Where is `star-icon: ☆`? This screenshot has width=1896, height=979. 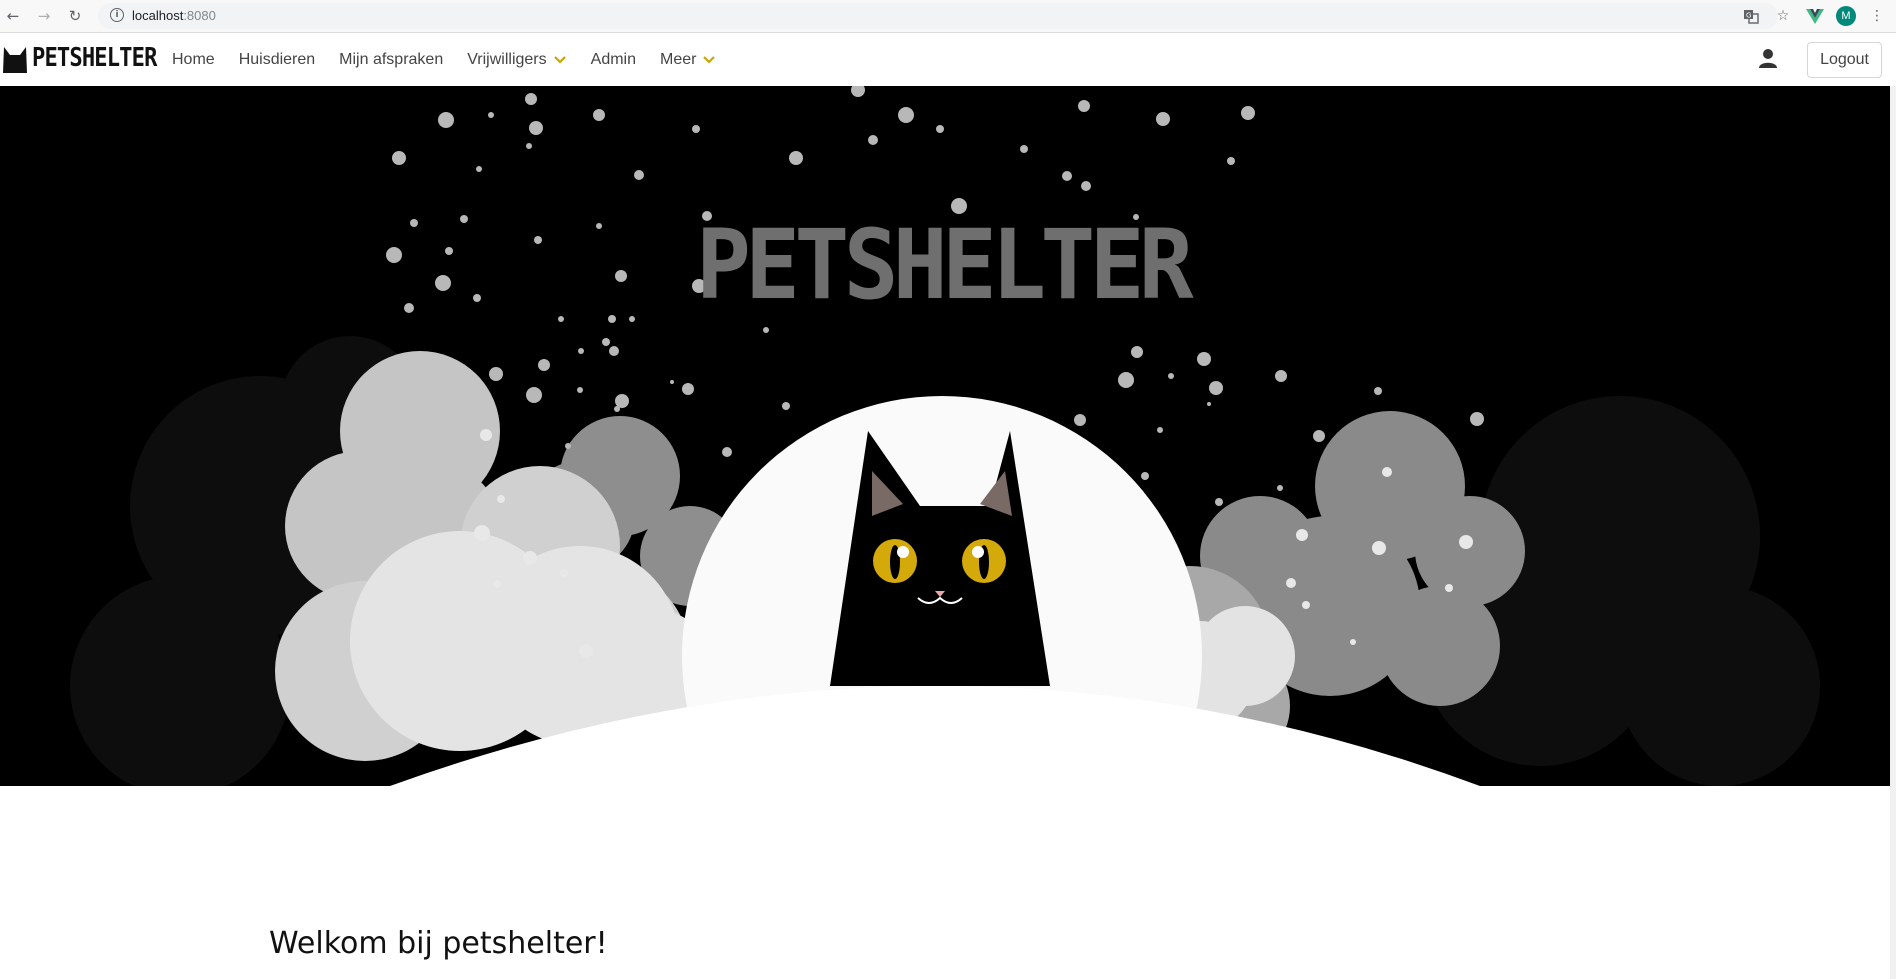
star-icon: ☆ is located at coordinates (1783, 16).